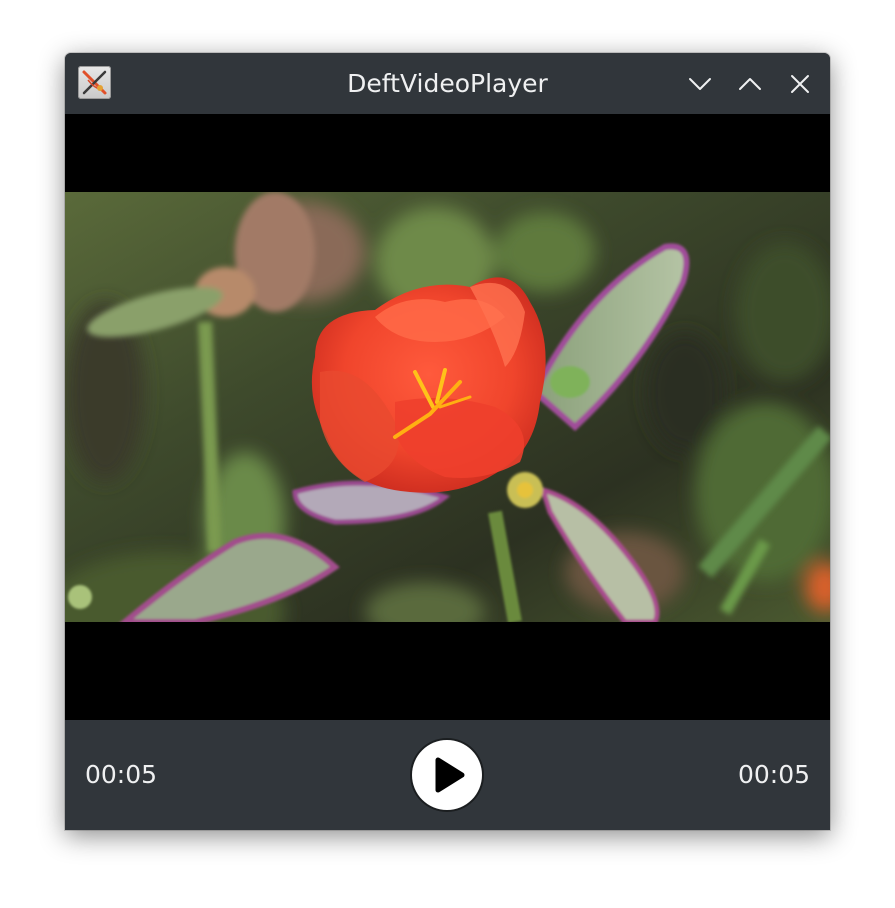 The width and height of the screenshot is (895, 908). Describe the element at coordinates (750, 84) in the screenshot. I see `maximize-icon` at that location.